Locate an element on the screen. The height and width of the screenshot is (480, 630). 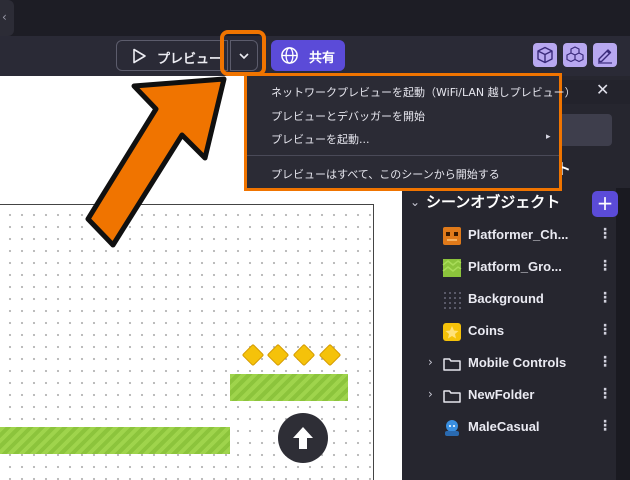
preview-label: プレビュー is located at coordinates (190, 59).